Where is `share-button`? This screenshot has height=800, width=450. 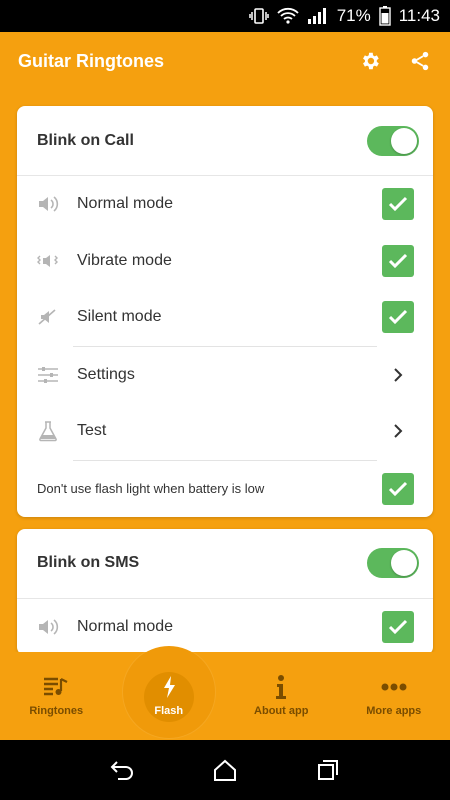 share-button is located at coordinates (420, 61).